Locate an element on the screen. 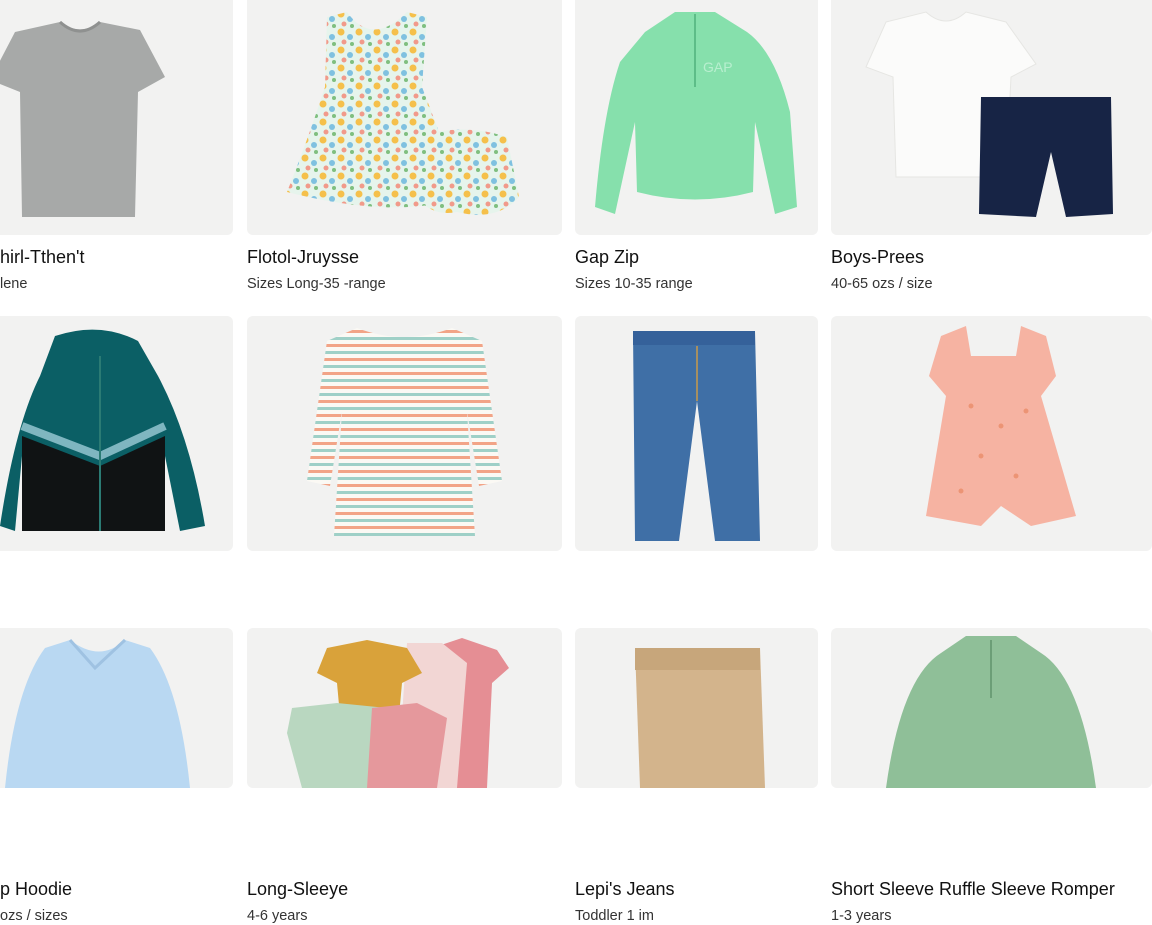 Image resolution: width=1152 pixels, height=925 pixels. product-image-bodysuit-pack is located at coordinates (404, 708).